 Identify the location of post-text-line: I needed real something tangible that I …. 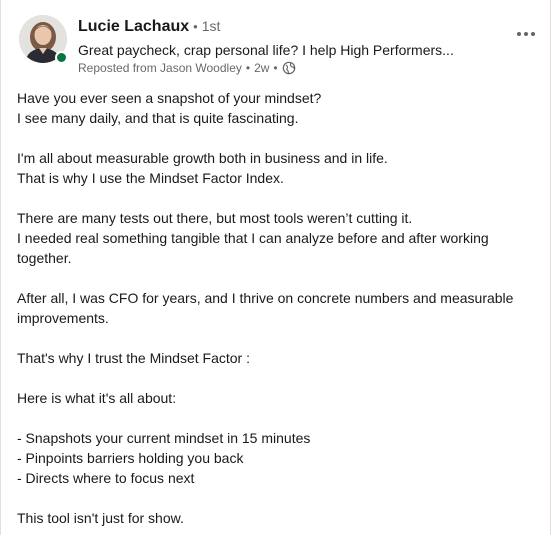
(253, 238).